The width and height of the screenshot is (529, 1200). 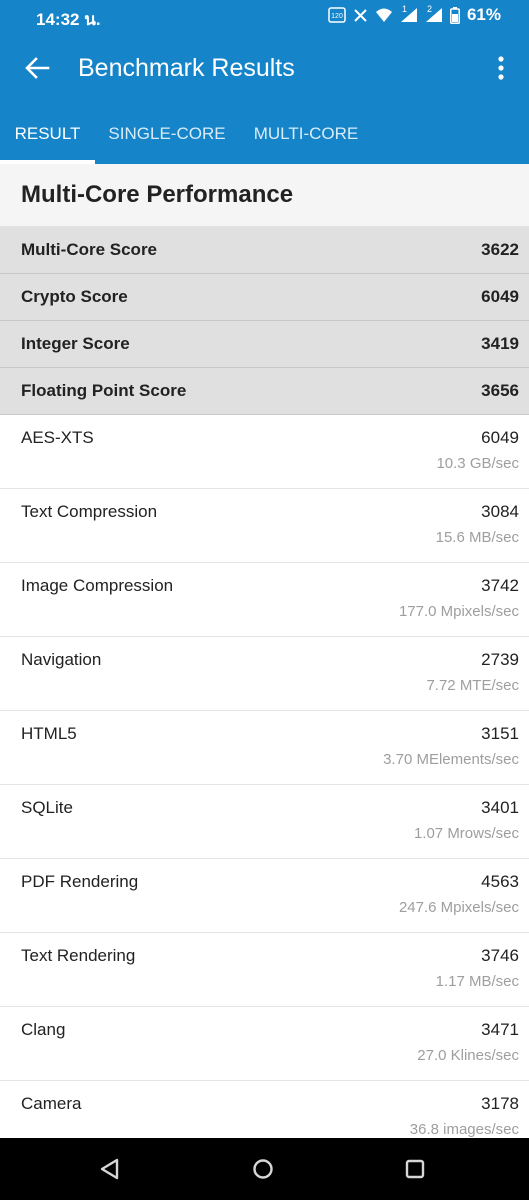 What do you see at coordinates (500, 511) in the screenshot?
I see `benchmark-score: 3084` at bounding box center [500, 511].